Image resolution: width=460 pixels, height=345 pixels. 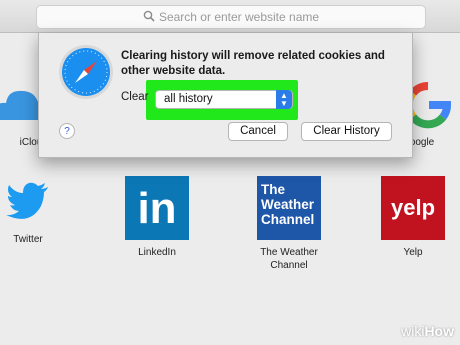 I want to click on favorite-label: Twitter, so click(x=28, y=239).